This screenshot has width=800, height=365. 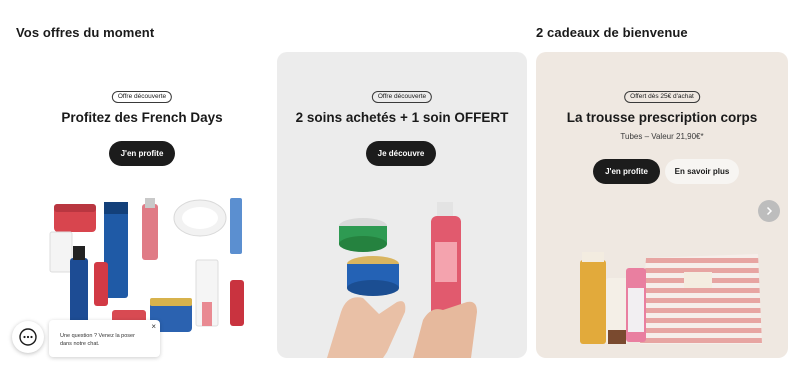 I want to click on chat-open-button, so click(x=28, y=337).